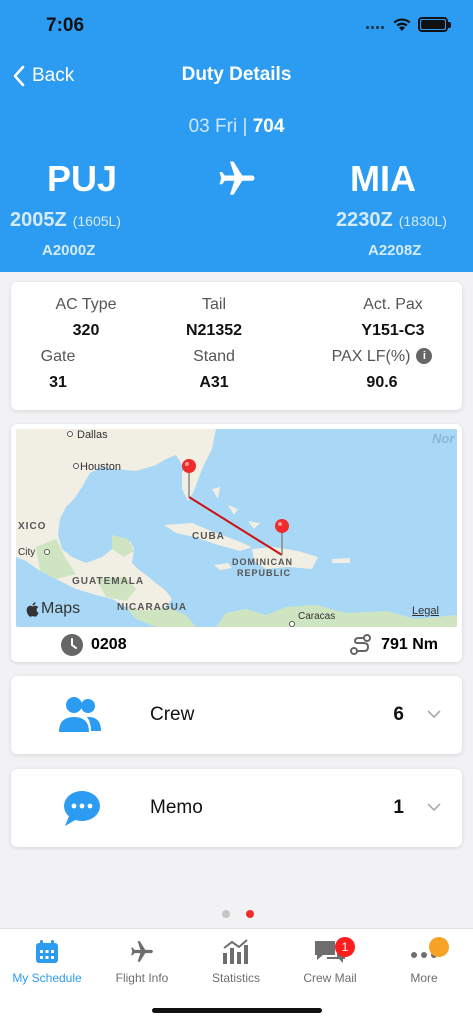 Image resolution: width=473 pixels, height=1024 pixels. I want to click on origin-time-z: 2005Z, so click(38, 220).